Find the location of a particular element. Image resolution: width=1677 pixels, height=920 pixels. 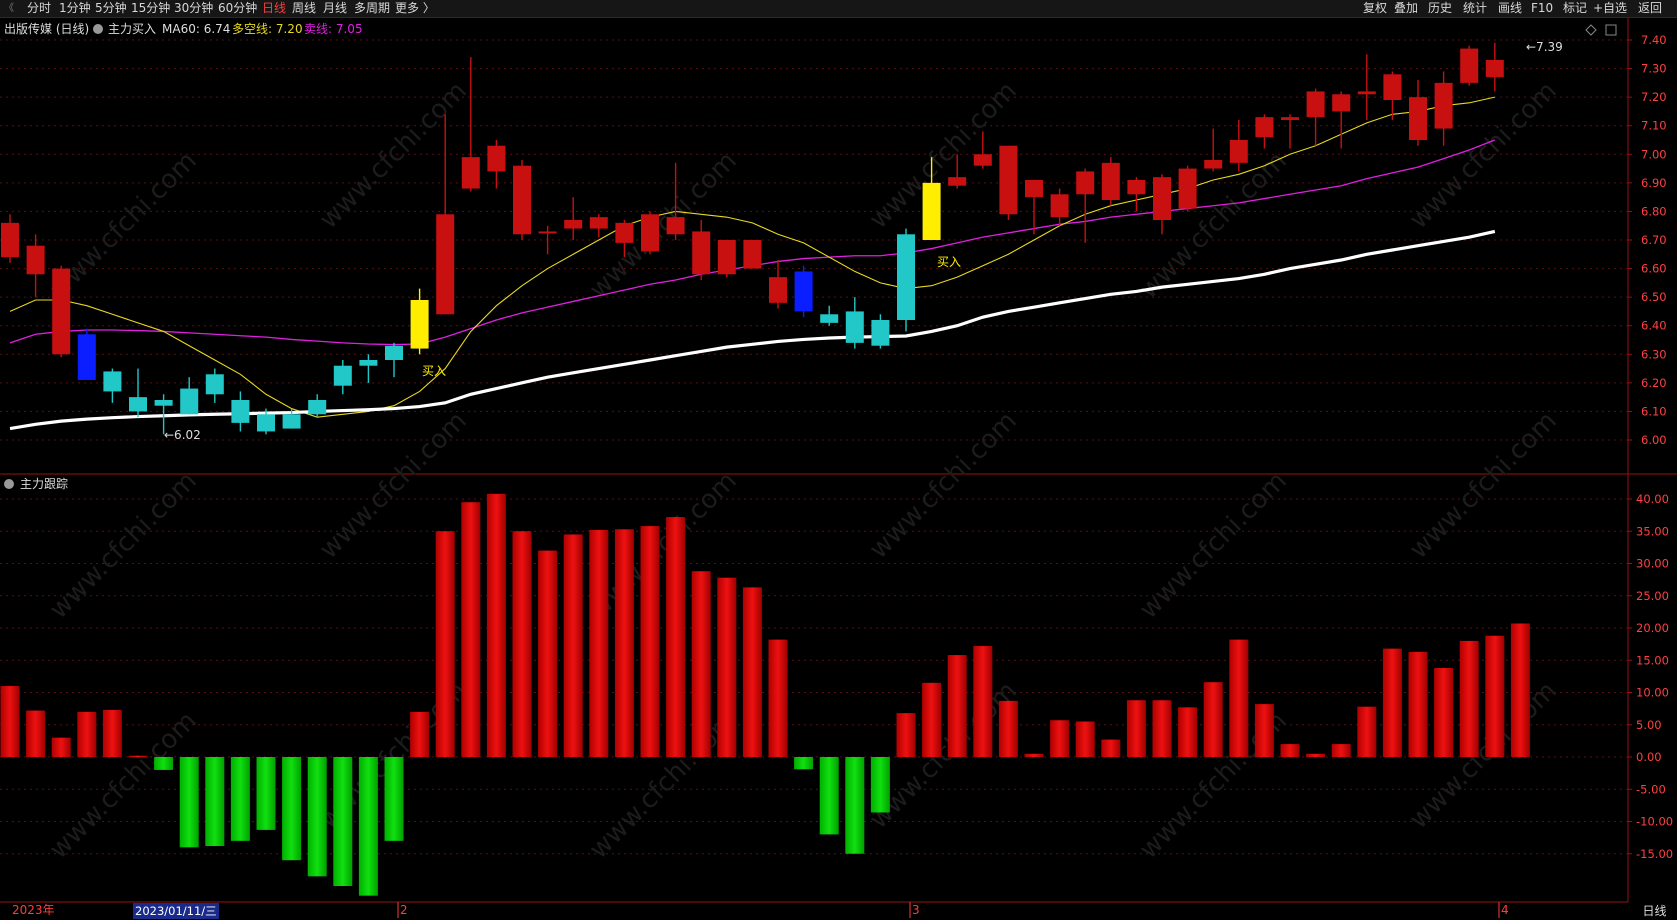

indicator-dropdown-icon is located at coordinates (98, 29).